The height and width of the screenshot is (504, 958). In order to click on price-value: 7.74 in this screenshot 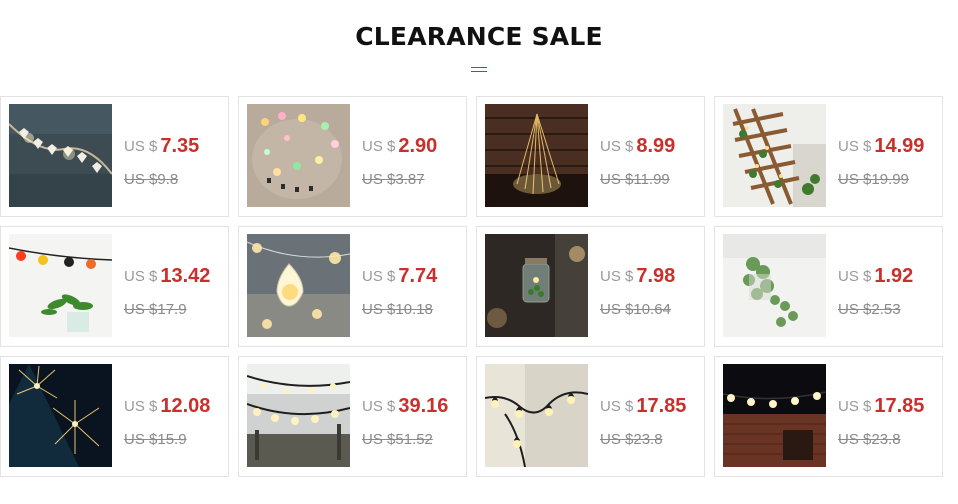, I will do `click(418, 276)`.